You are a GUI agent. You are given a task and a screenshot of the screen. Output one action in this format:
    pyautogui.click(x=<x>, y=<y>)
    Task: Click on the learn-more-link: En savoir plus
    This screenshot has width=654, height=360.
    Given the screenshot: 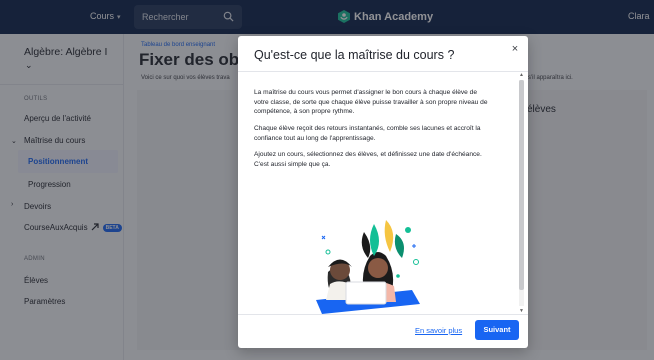 What is the action you would take?
    pyautogui.click(x=438, y=330)
    